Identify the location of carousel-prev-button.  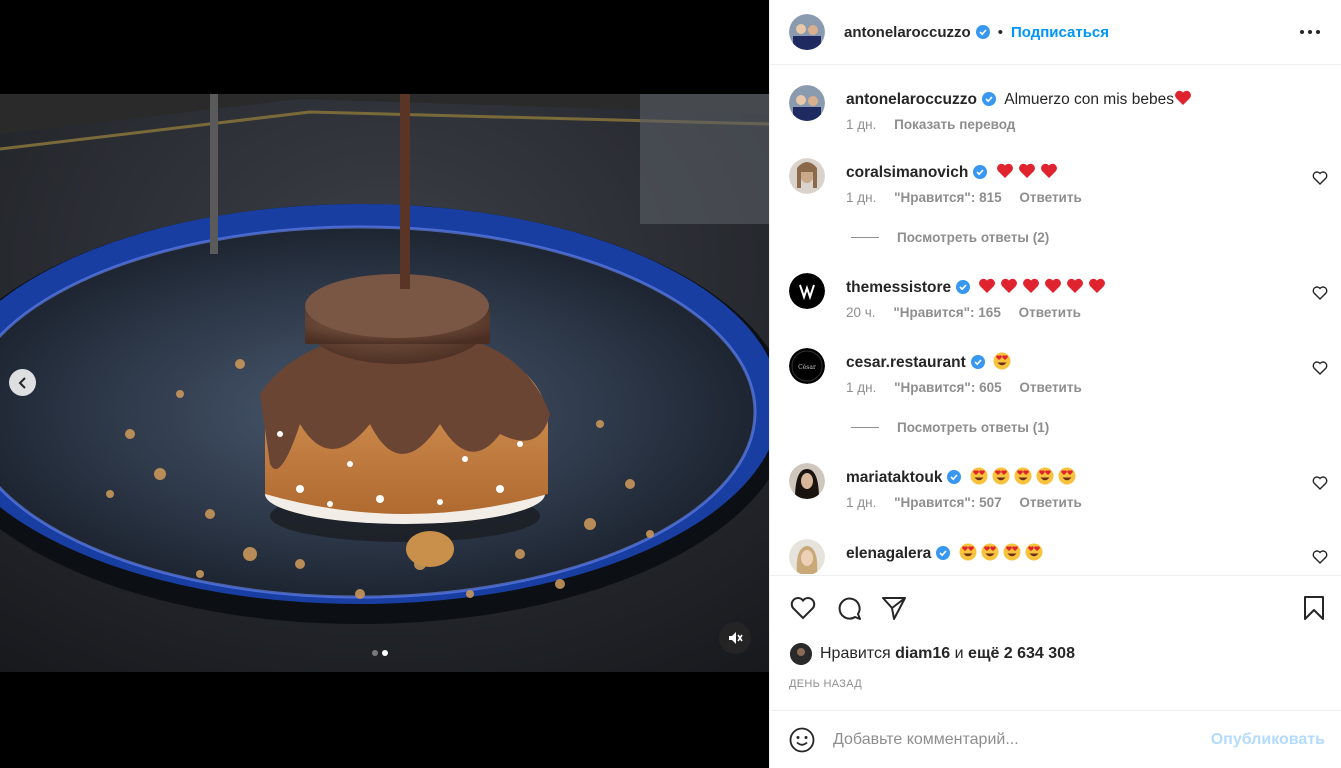
(22, 382).